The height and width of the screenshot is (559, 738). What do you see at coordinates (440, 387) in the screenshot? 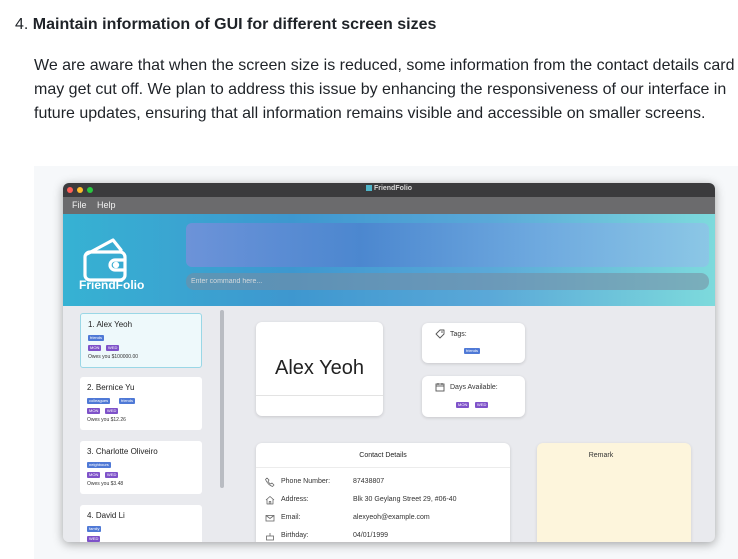
I see `calendar-icon` at bounding box center [440, 387].